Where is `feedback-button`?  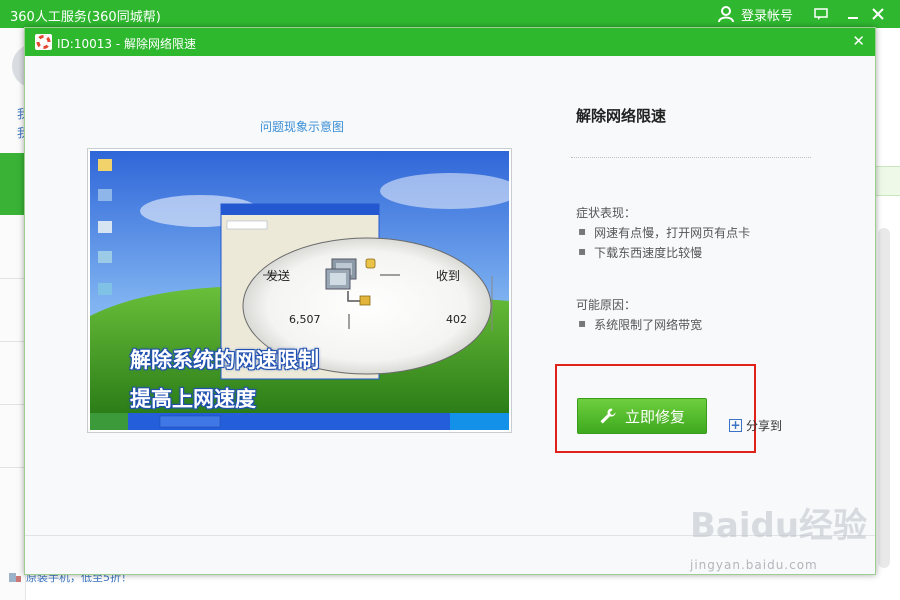
feedback-button is located at coordinates (821, 14).